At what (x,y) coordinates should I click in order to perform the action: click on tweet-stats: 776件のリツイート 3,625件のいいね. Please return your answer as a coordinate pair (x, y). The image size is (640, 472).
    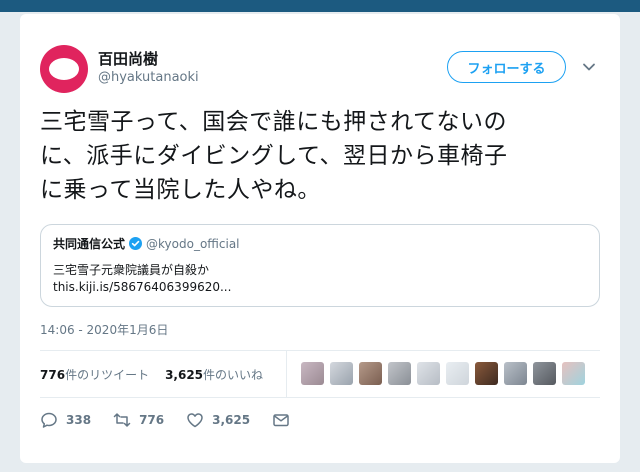
    Looking at the image, I should click on (151, 374).